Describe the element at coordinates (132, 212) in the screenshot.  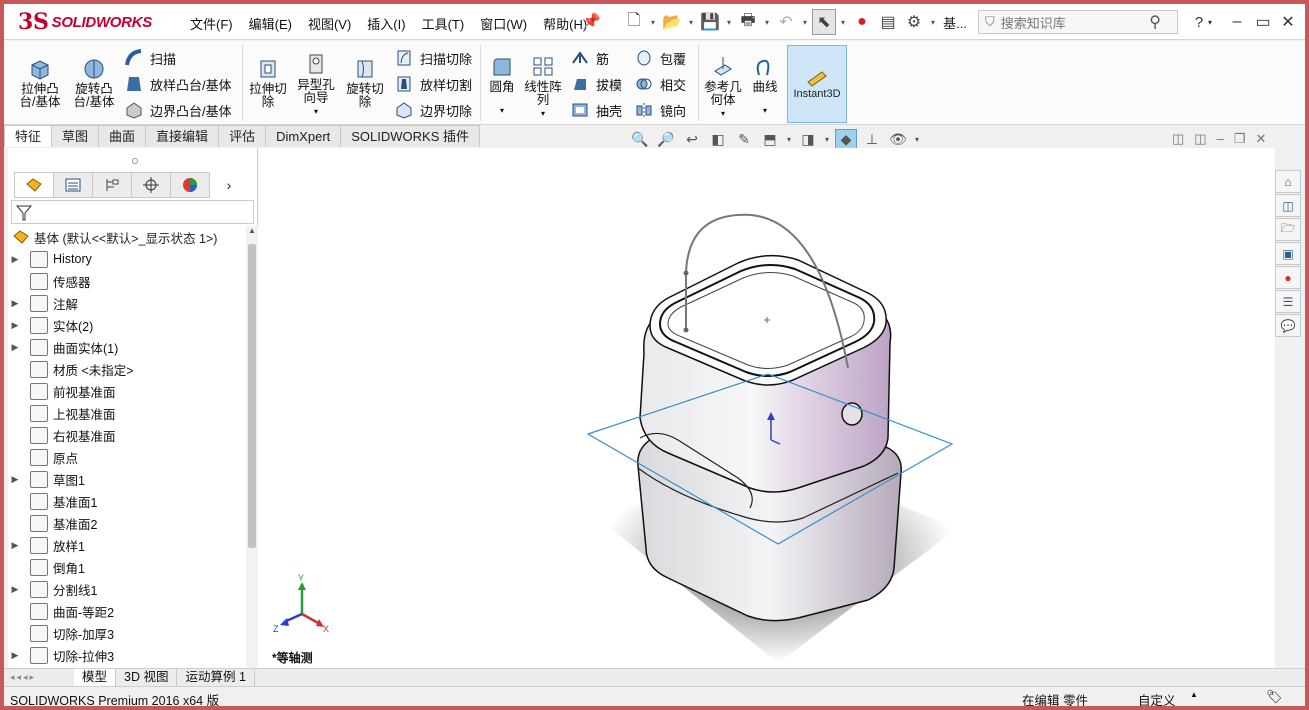
I see `feature-tree-filter` at that location.